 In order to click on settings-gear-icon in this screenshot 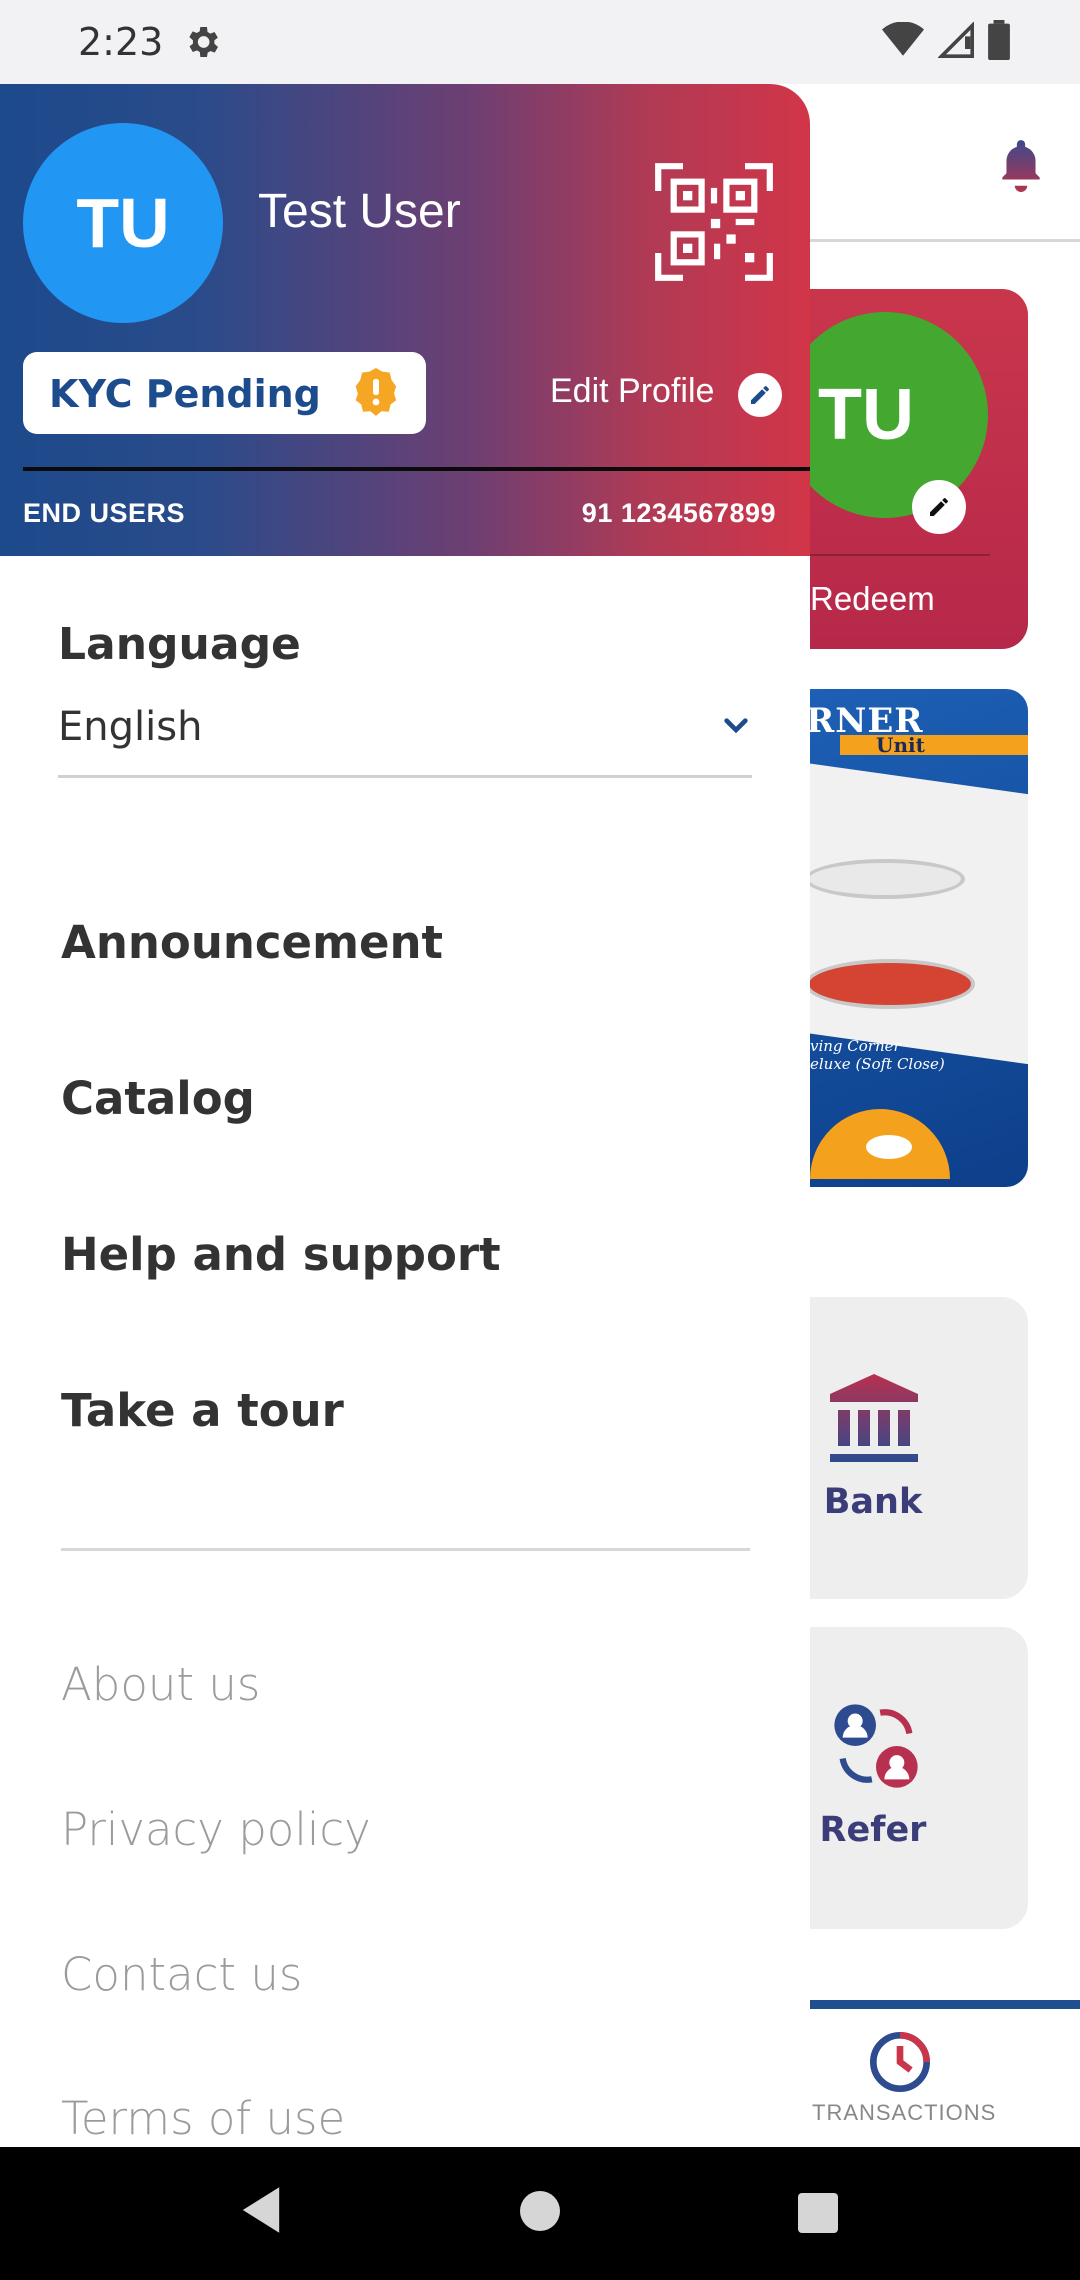, I will do `click(203, 42)`.